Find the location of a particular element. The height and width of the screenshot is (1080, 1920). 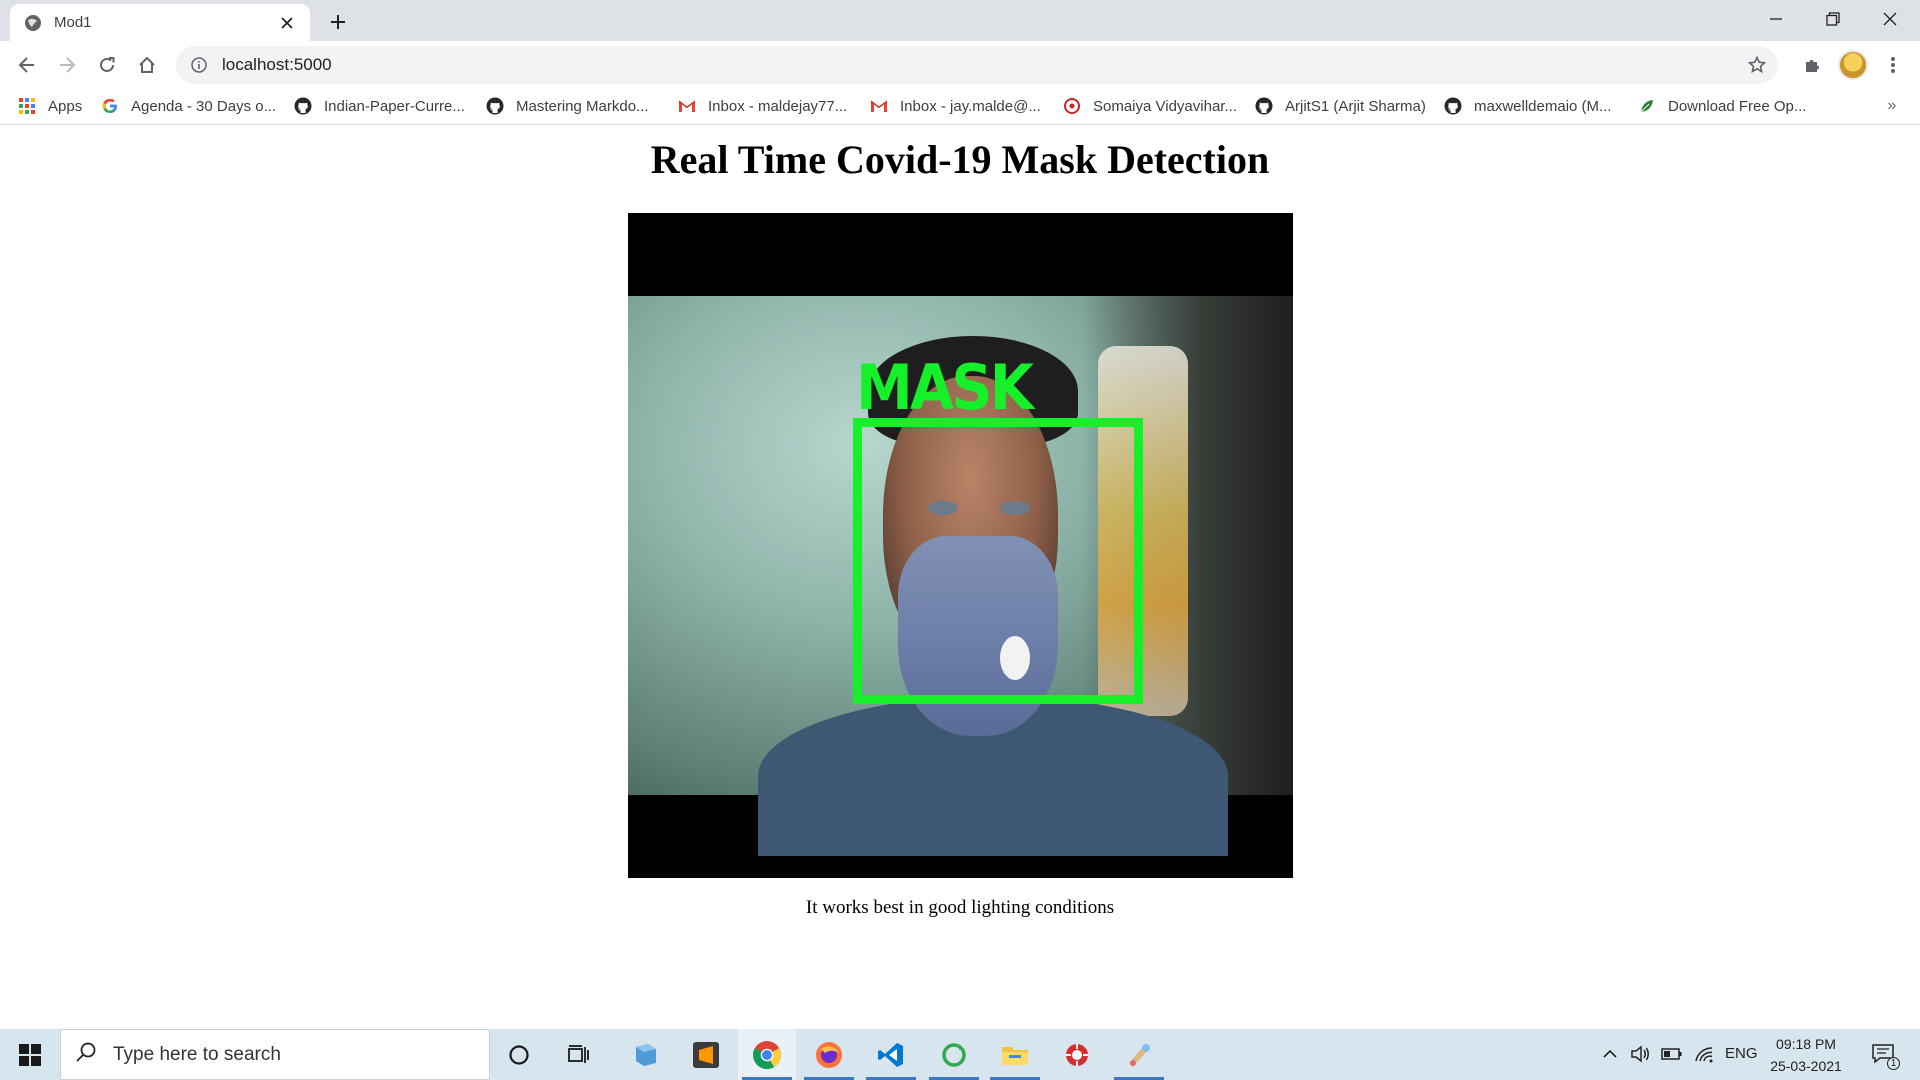

search-icon is located at coordinates (86, 1054).